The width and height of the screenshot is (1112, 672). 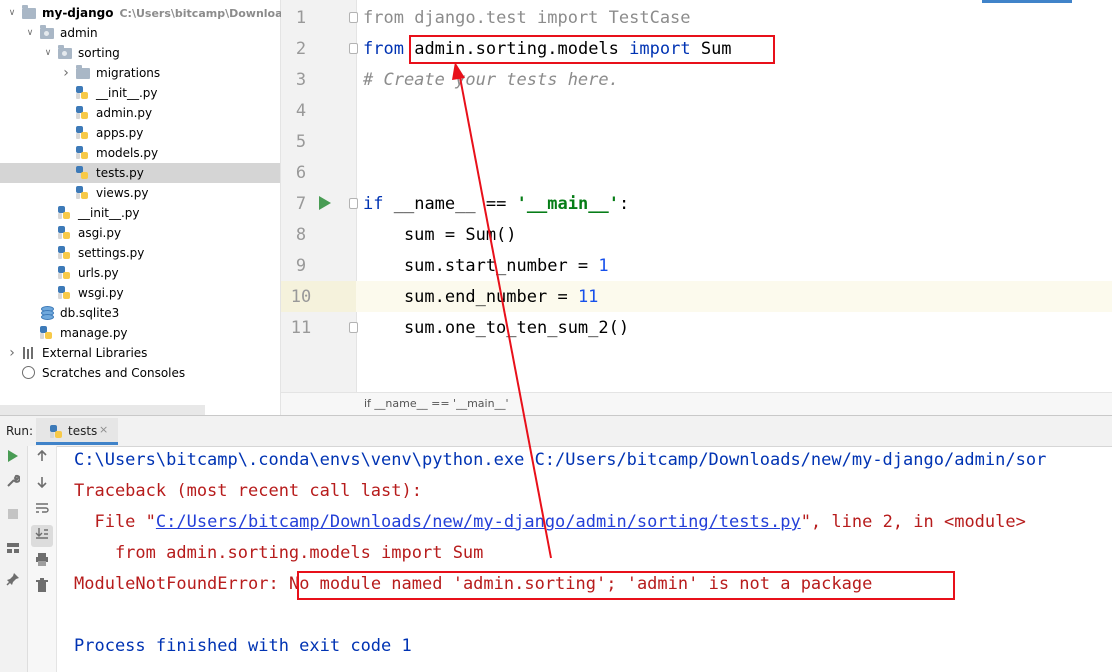 I want to click on line-number: 3, so click(x=301, y=80).